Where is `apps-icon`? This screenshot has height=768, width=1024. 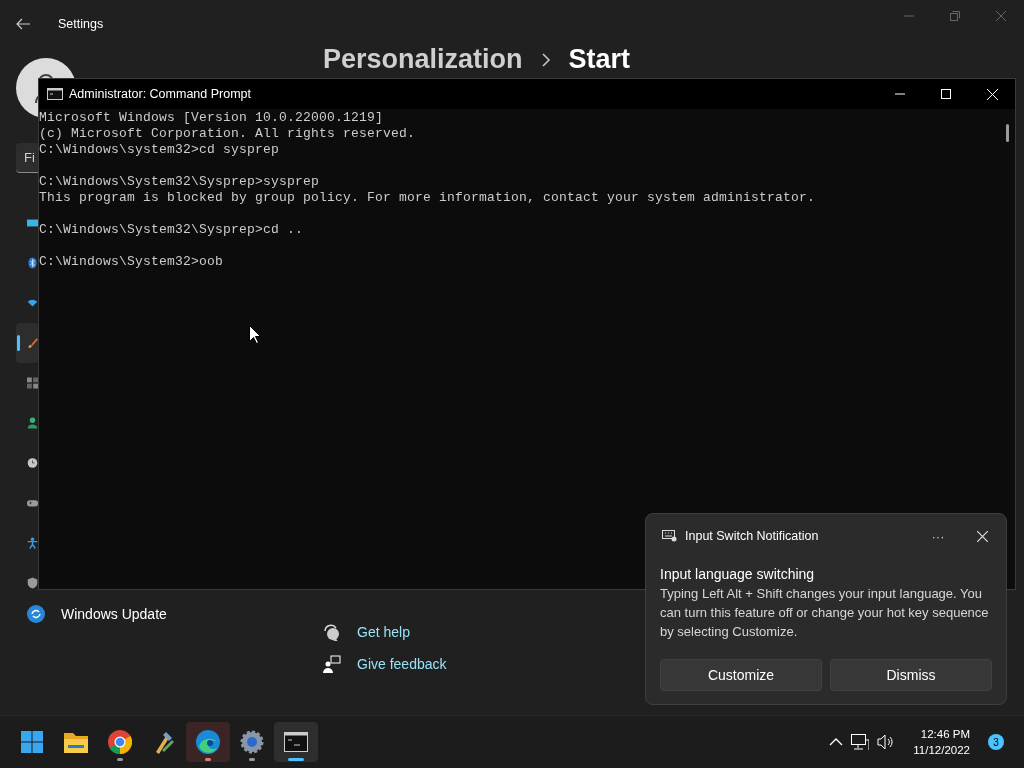 apps-icon is located at coordinates (32, 383).